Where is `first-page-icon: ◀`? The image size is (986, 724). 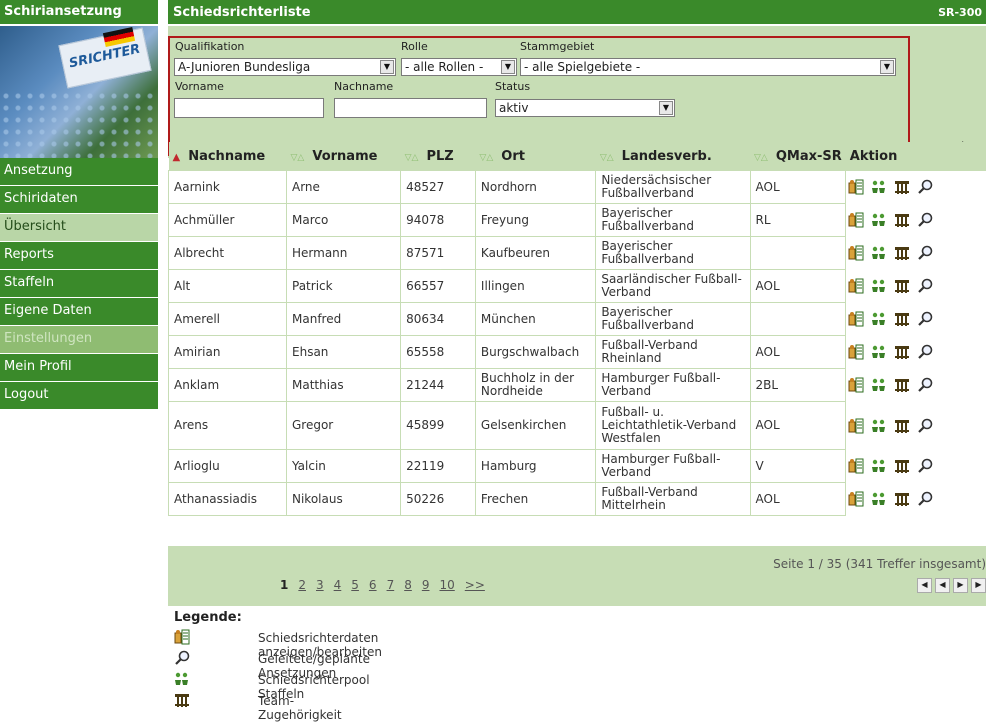
first-page-icon: ◀ is located at coordinates (924, 585).